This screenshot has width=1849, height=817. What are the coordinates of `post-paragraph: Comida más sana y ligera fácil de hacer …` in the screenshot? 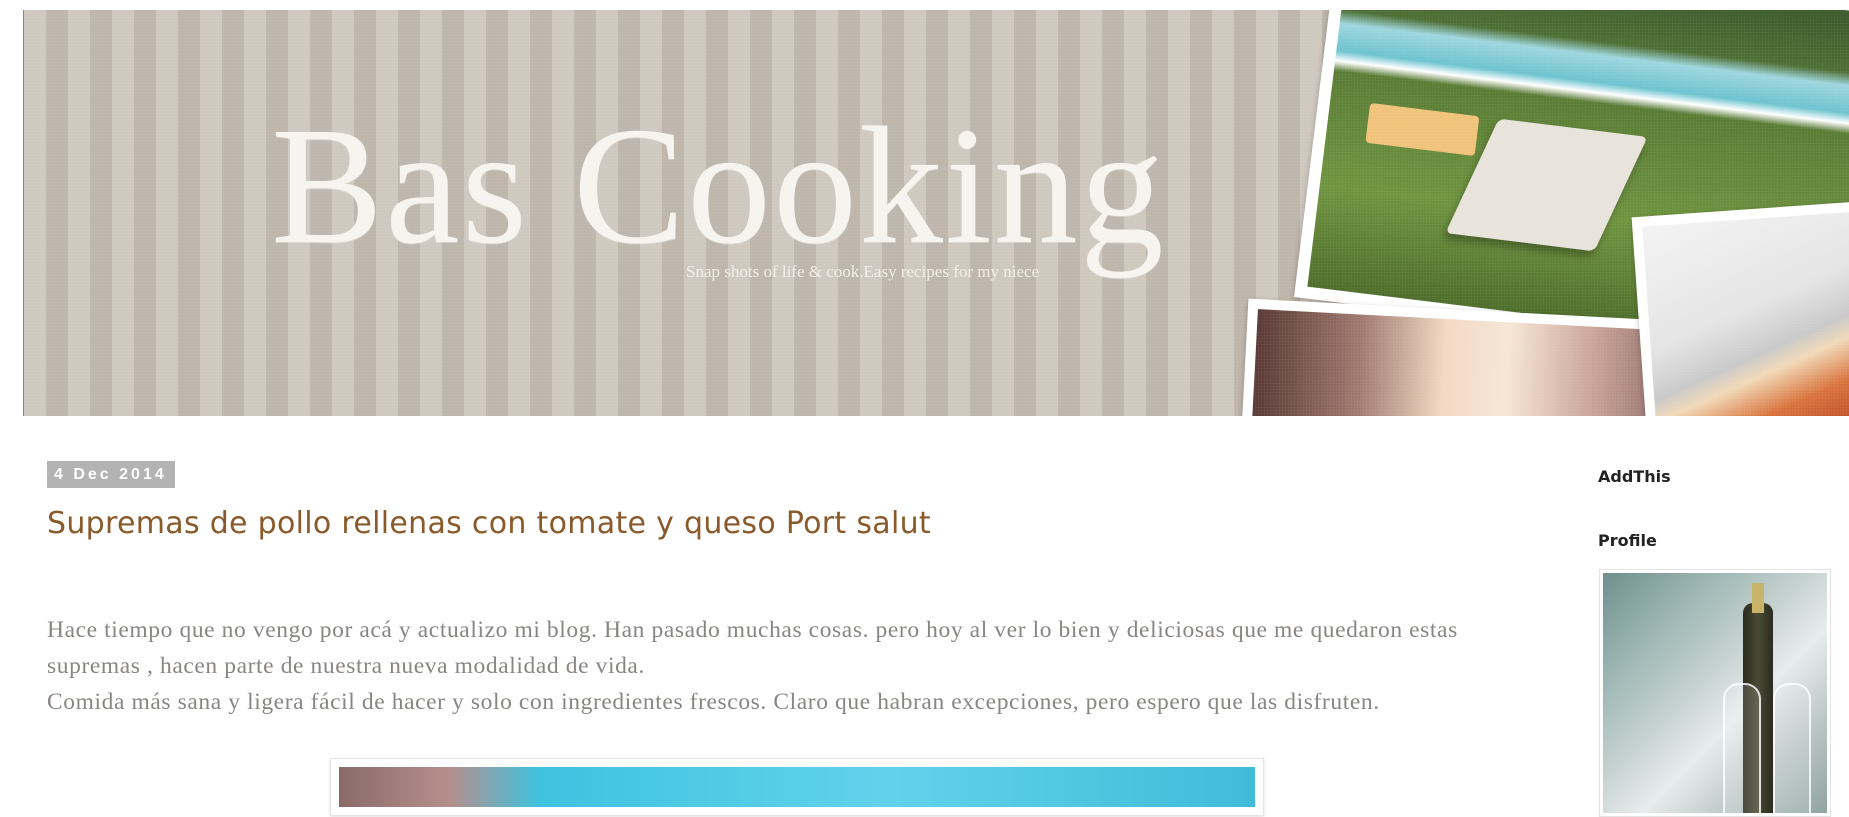 It's located at (713, 702).